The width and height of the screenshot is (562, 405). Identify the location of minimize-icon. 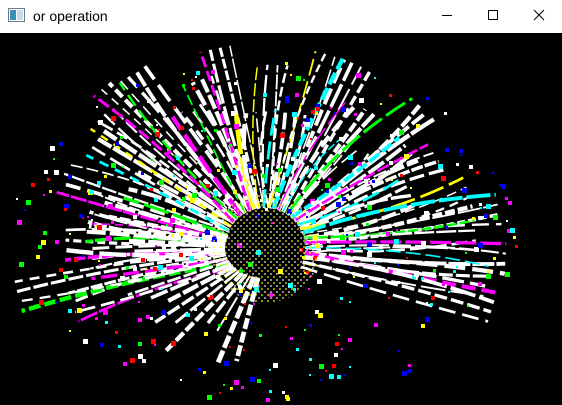
(447, 17).